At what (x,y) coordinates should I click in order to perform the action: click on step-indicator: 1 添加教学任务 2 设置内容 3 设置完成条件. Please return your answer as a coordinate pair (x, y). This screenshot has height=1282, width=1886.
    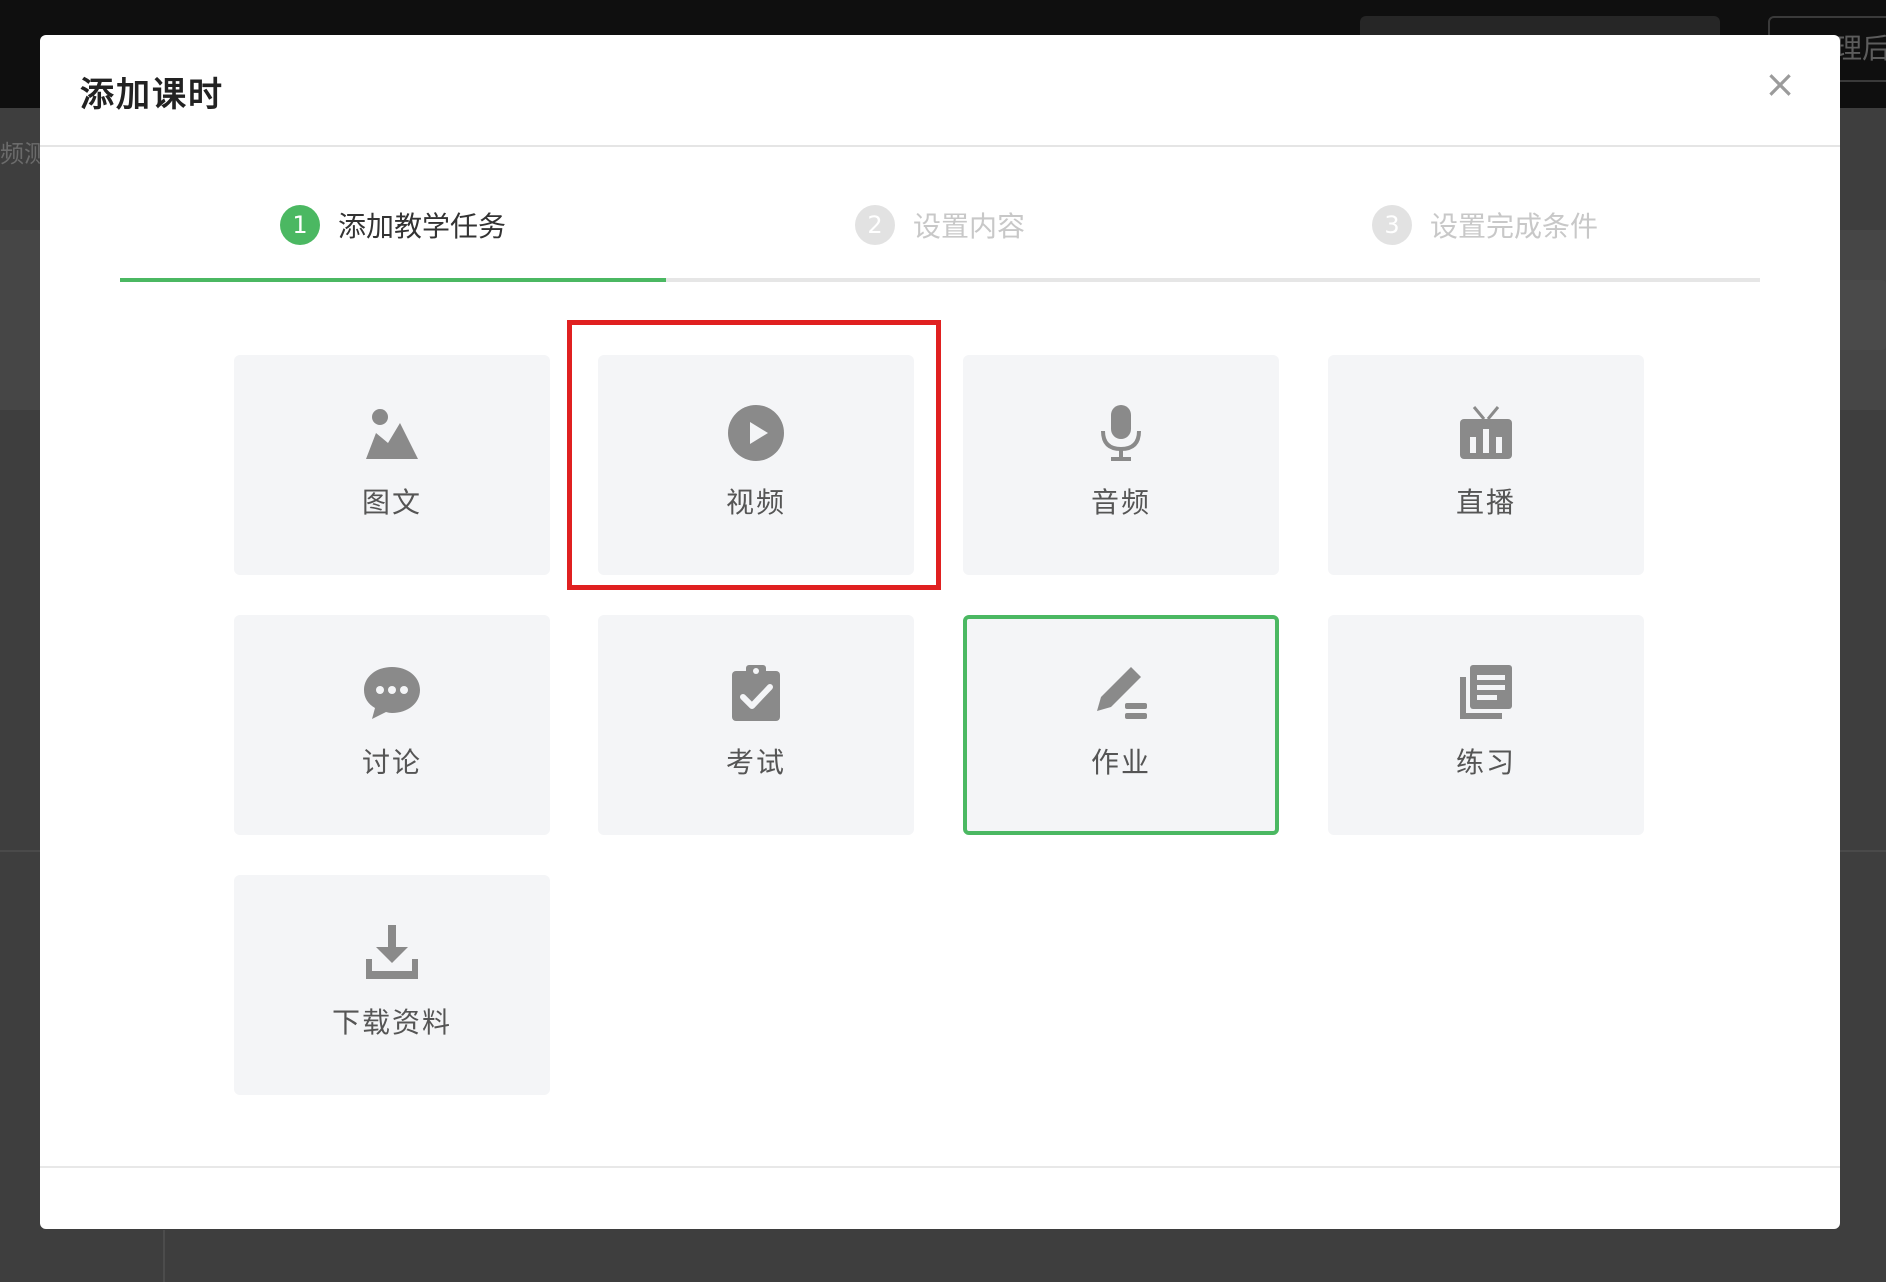
    Looking at the image, I should click on (940, 245).